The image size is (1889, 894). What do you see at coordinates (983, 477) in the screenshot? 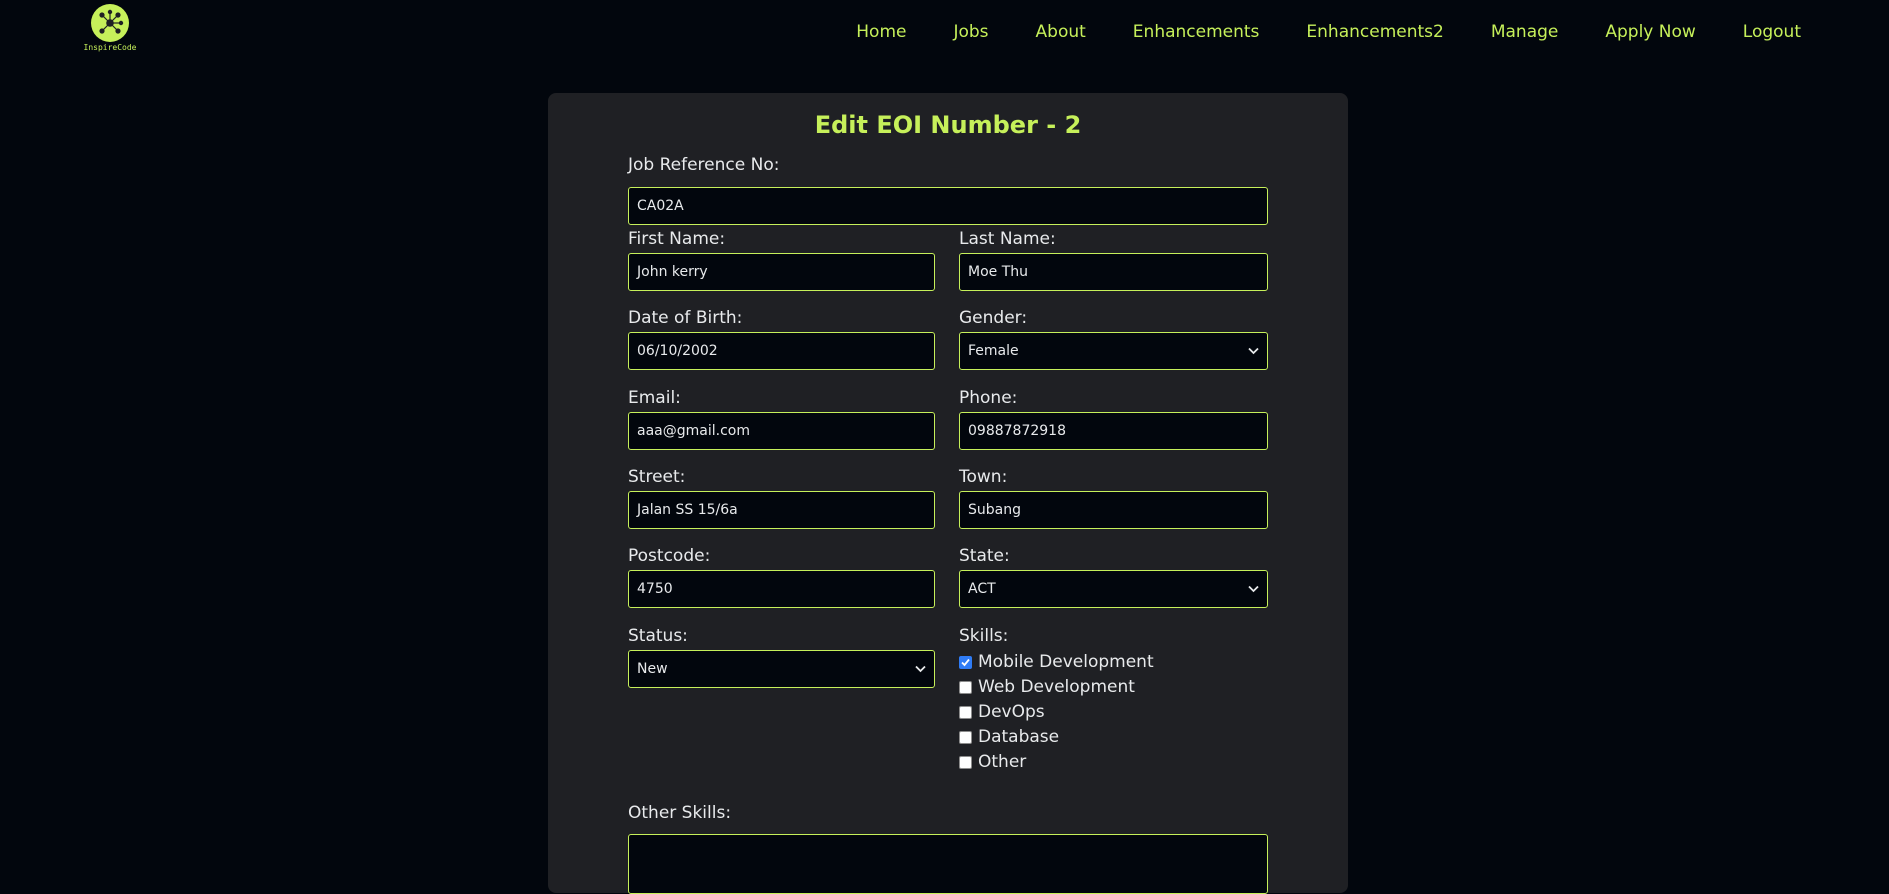
I see `town-label: Town:` at bounding box center [983, 477].